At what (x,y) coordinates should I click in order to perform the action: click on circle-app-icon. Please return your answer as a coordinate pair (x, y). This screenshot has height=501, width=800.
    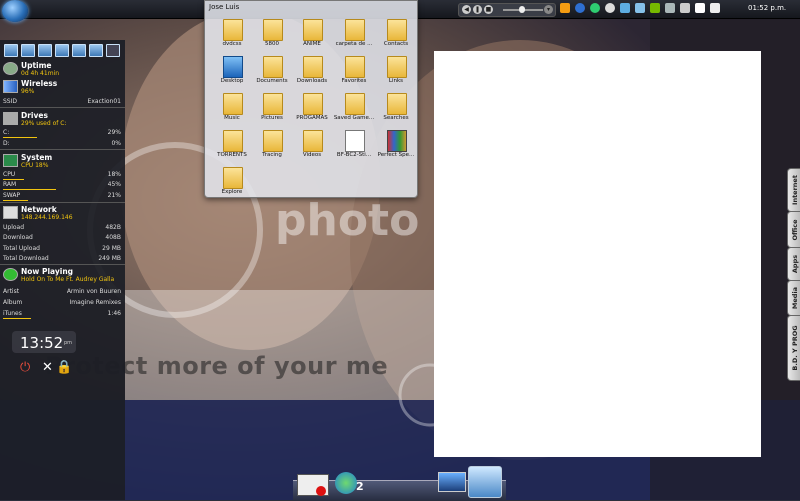
    Looking at the image, I should click on (610, 8).